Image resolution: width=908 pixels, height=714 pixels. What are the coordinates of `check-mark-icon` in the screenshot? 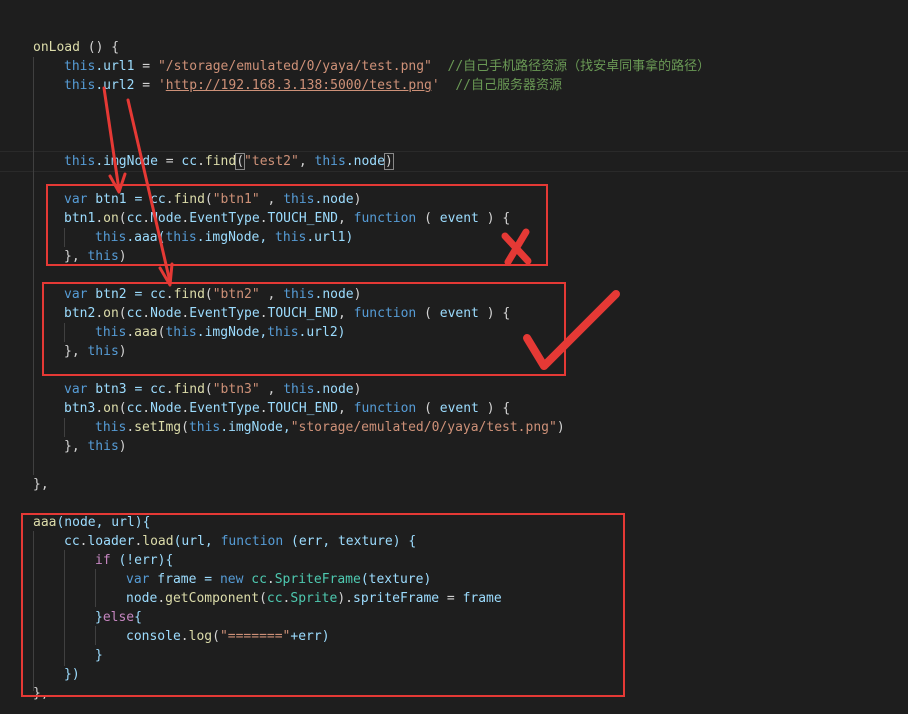 It's located at (571, 330).